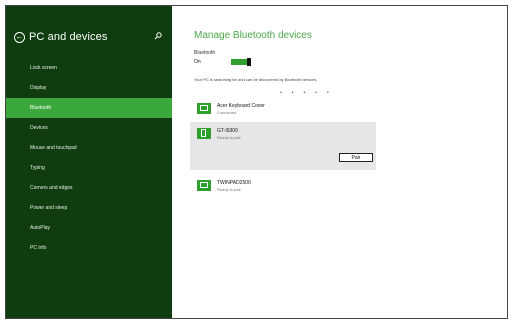  I want to click on page-title: Manage Bluetooth devices, so click(253, 35).